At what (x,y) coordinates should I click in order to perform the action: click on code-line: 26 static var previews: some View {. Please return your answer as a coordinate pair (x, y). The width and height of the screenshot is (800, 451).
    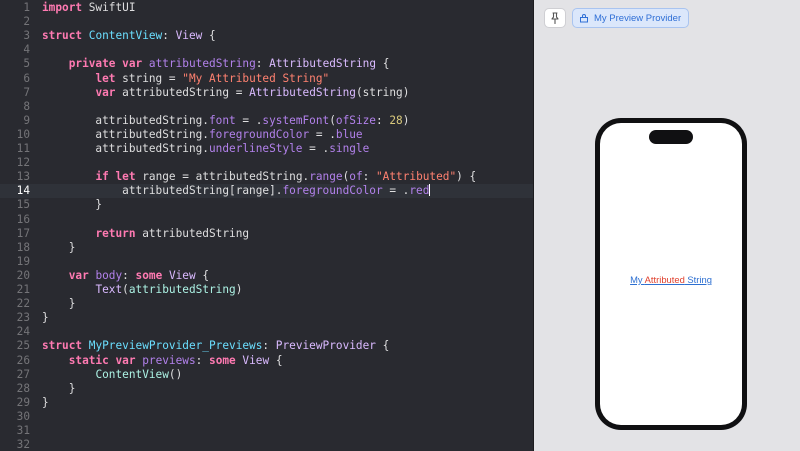
    Looking at the image, I should click on (266, 361).